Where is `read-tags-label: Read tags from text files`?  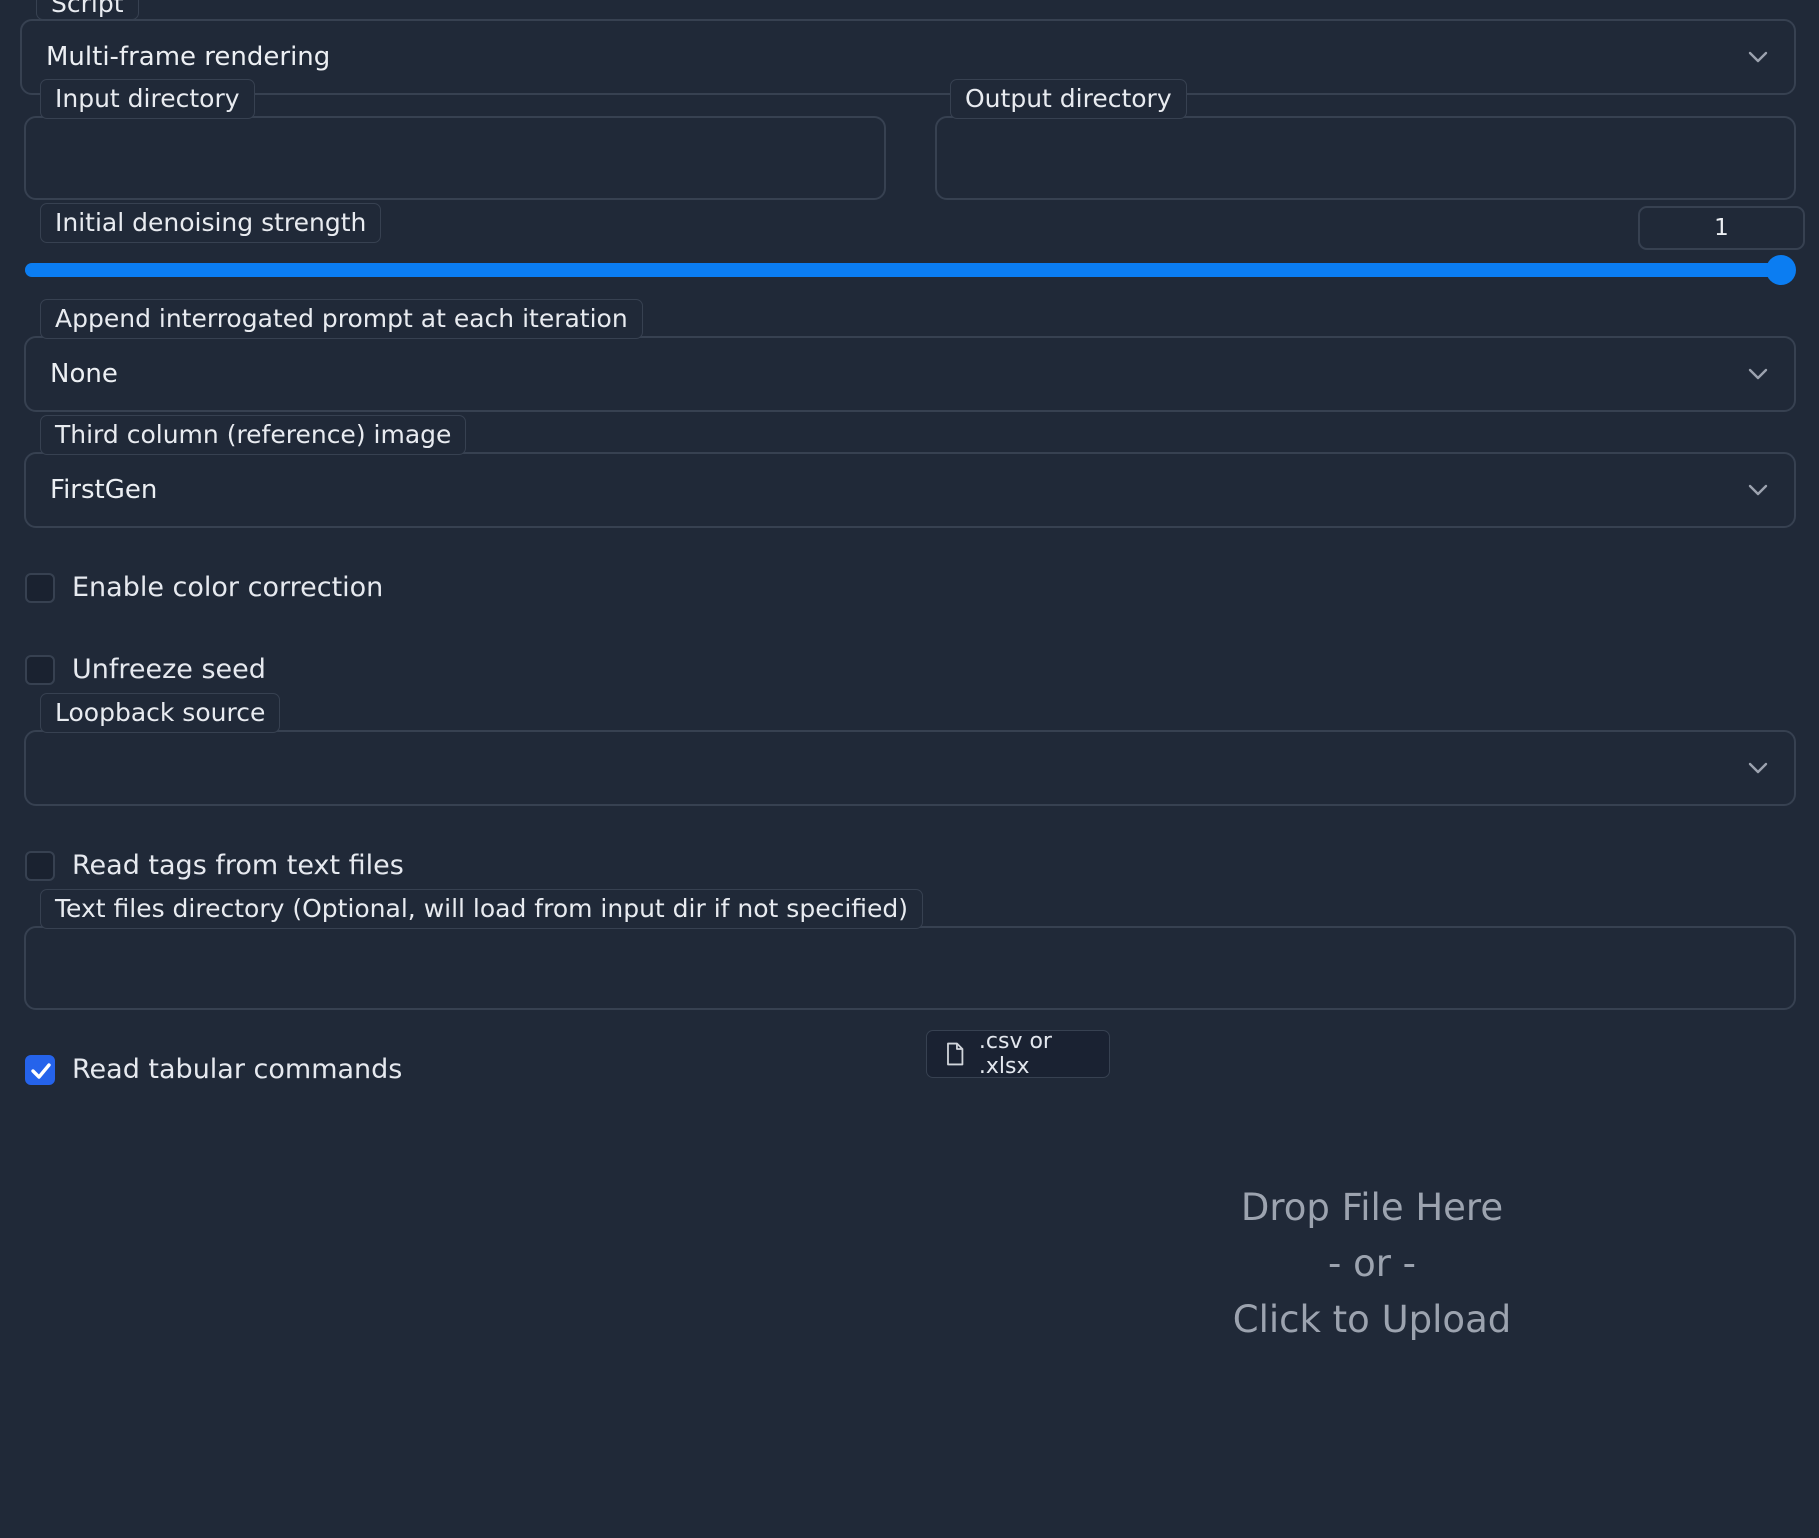
read-tags-label: Read tags from text files is located at coordinates (238, 866).